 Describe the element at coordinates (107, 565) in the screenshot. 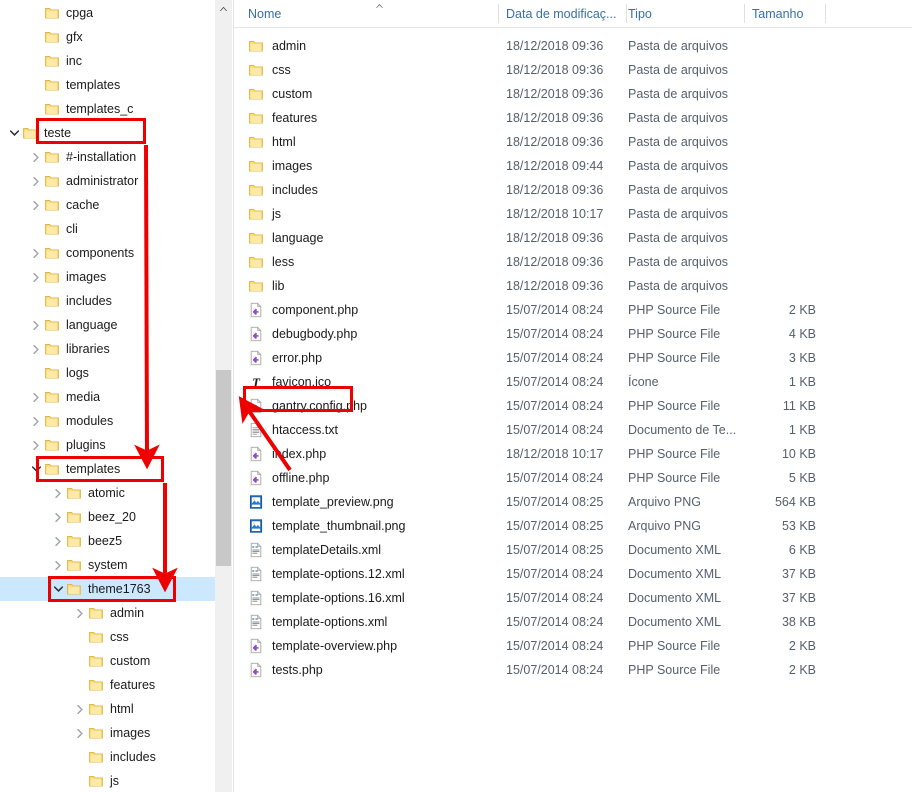

I see `tree-item-system: system` at that location.